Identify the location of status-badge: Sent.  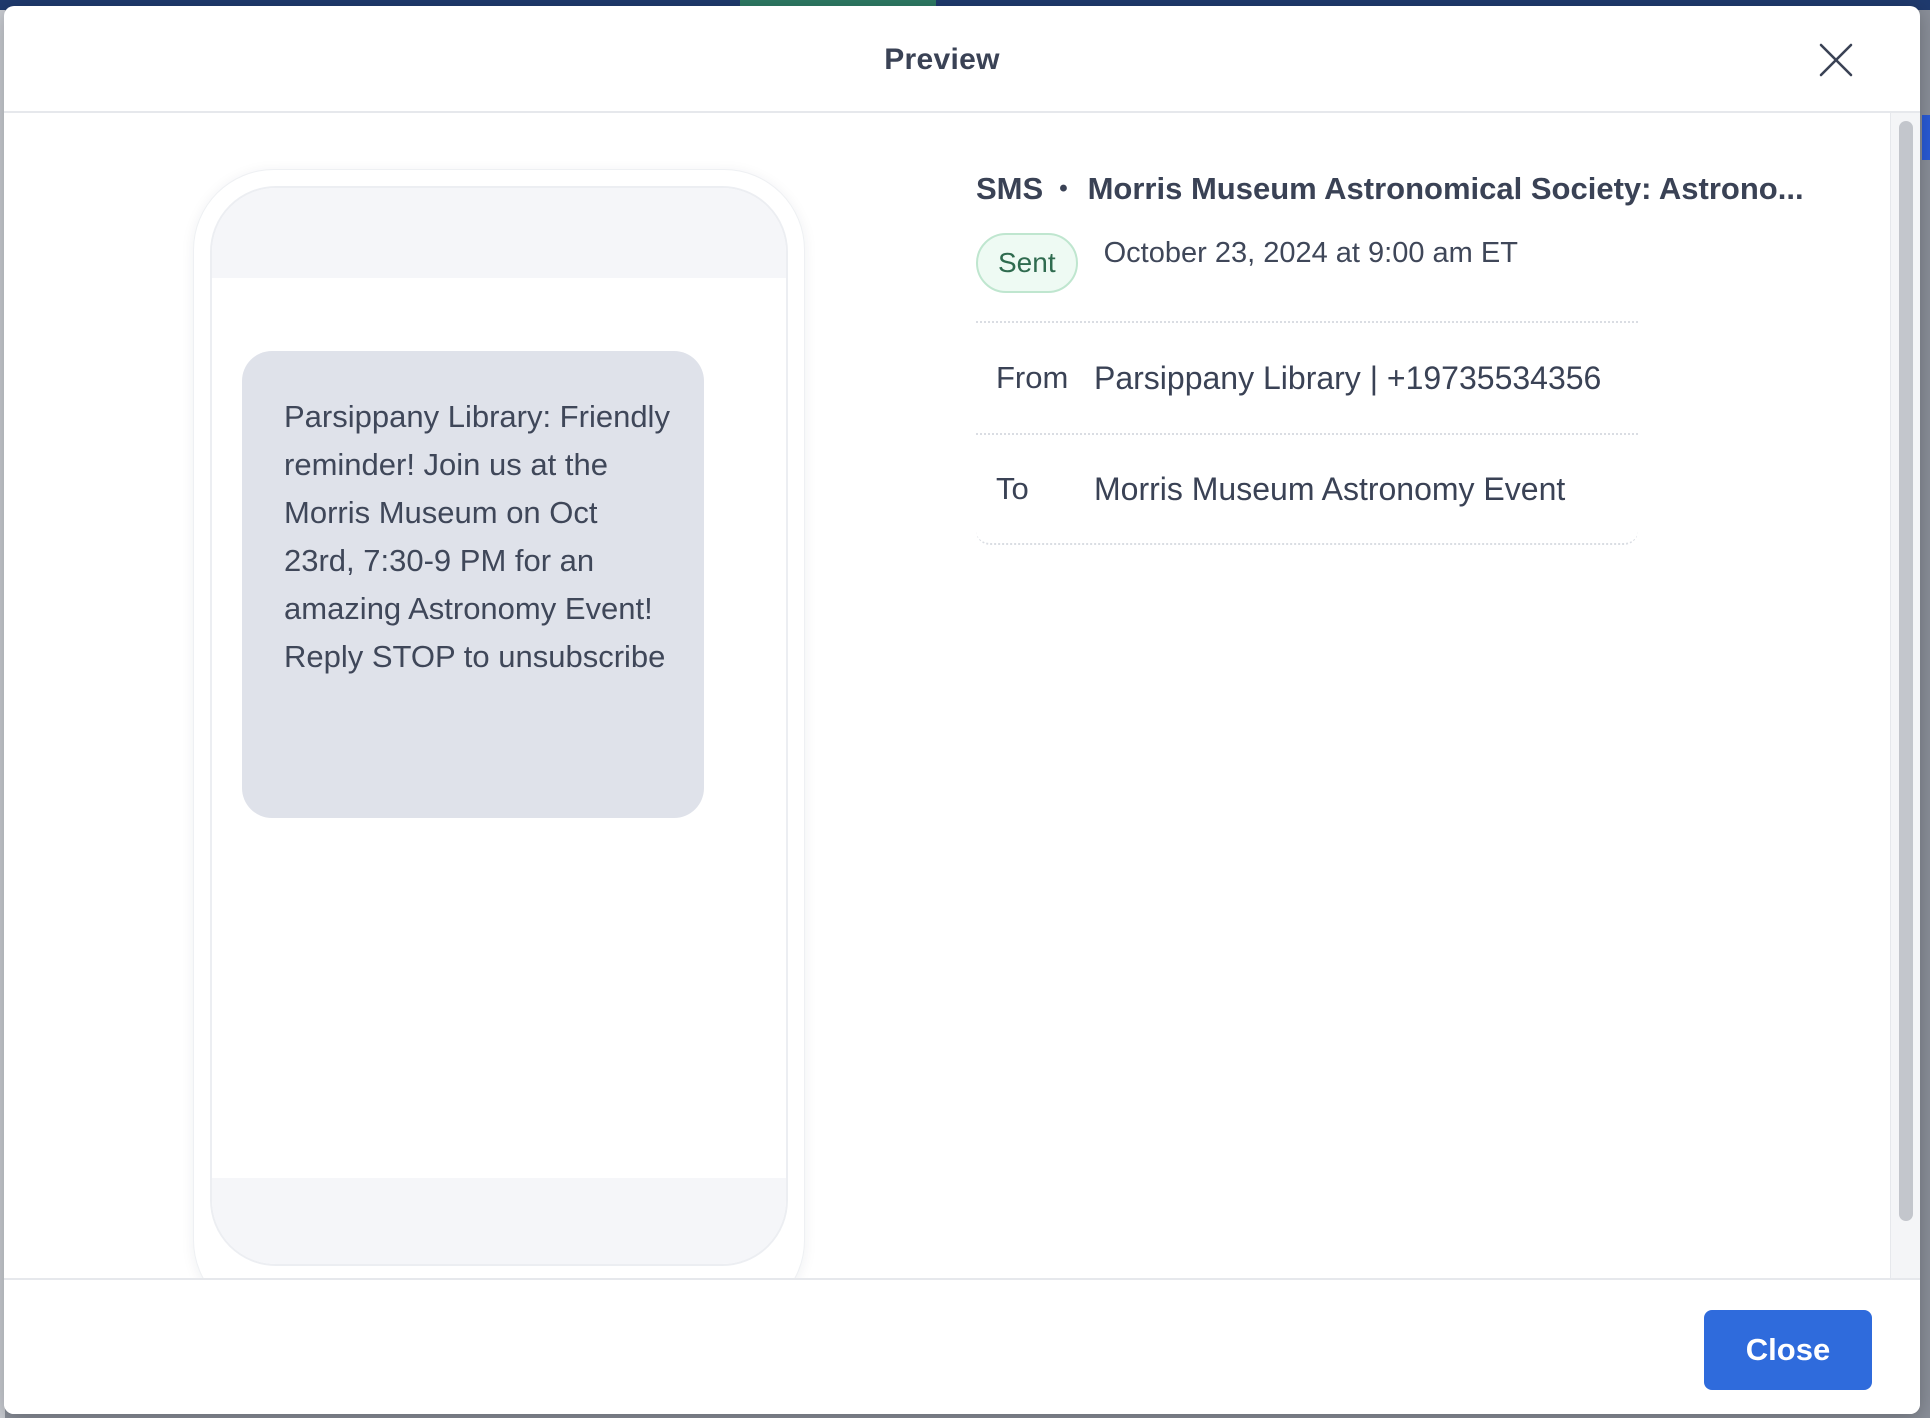
(1027, 263).